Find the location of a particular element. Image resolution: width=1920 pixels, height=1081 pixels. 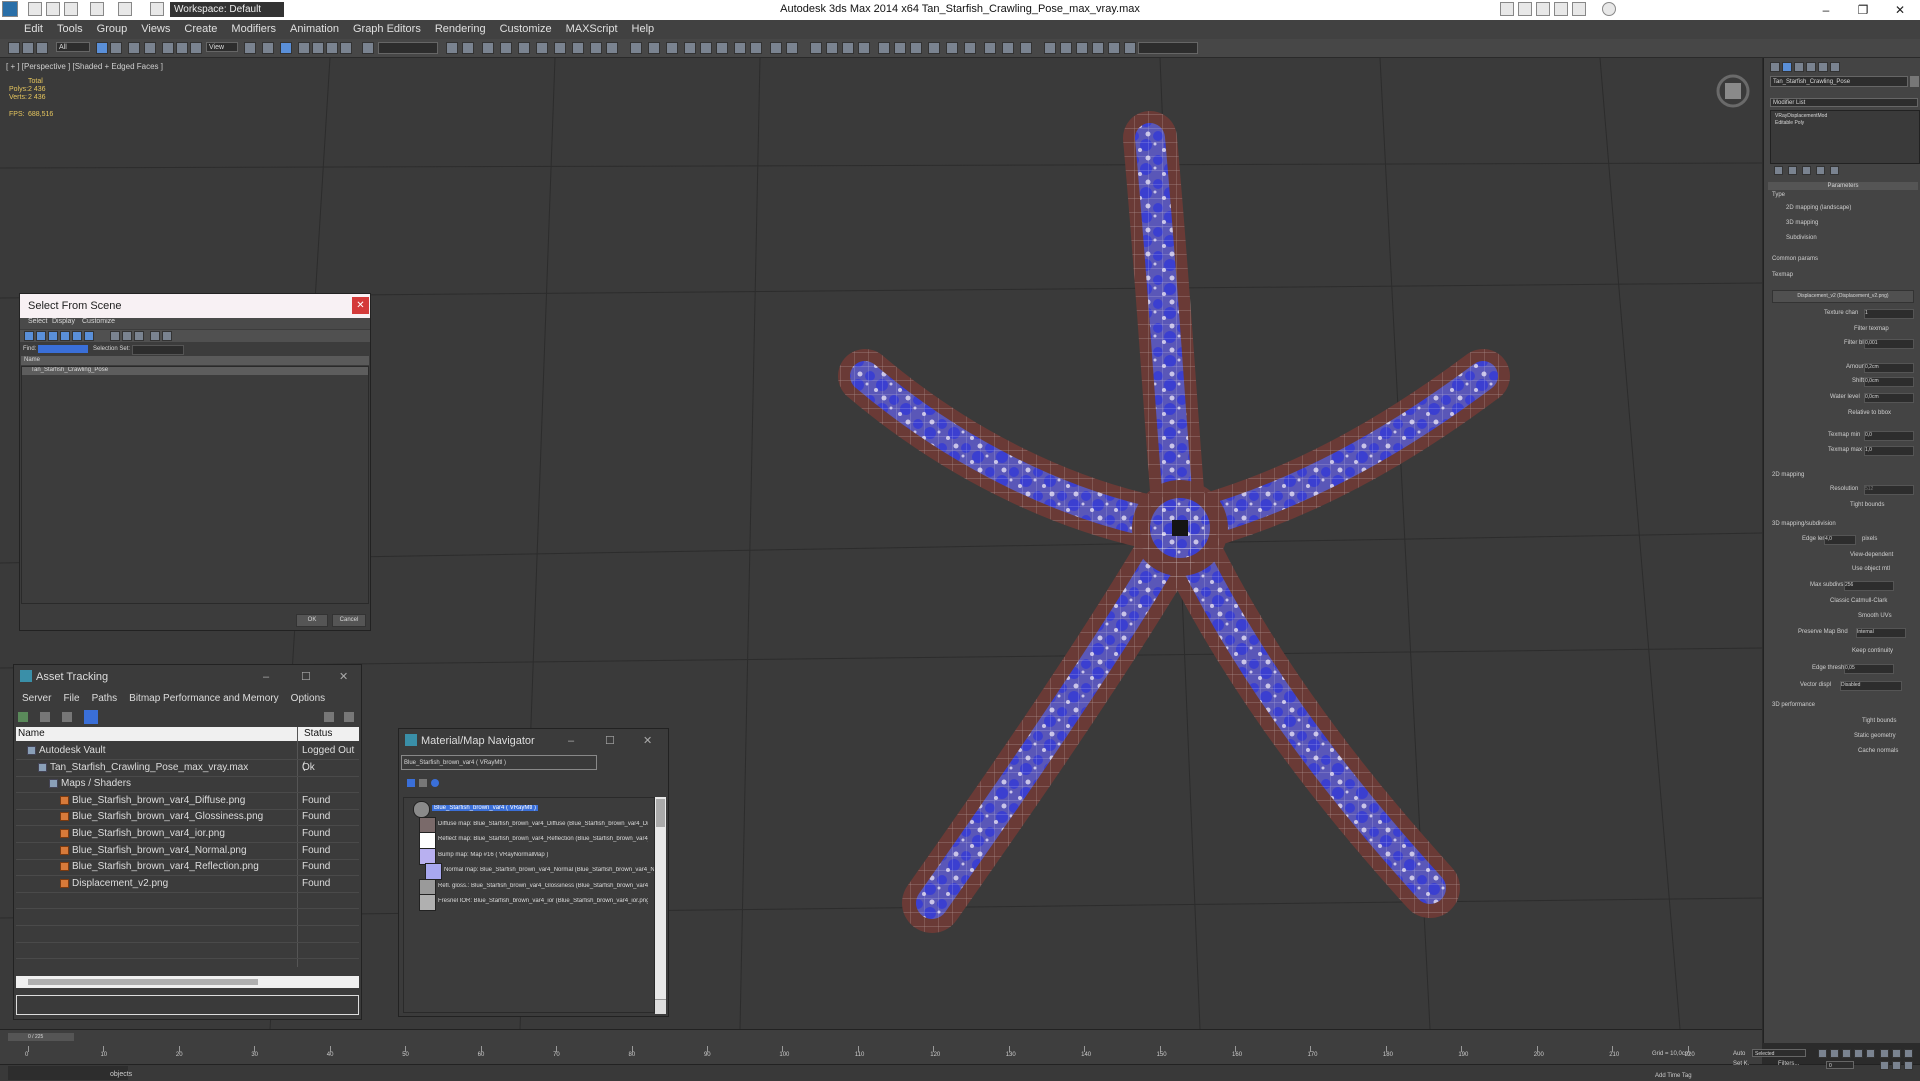

go-to-end-icon is located at coordinates (1870, 1053).